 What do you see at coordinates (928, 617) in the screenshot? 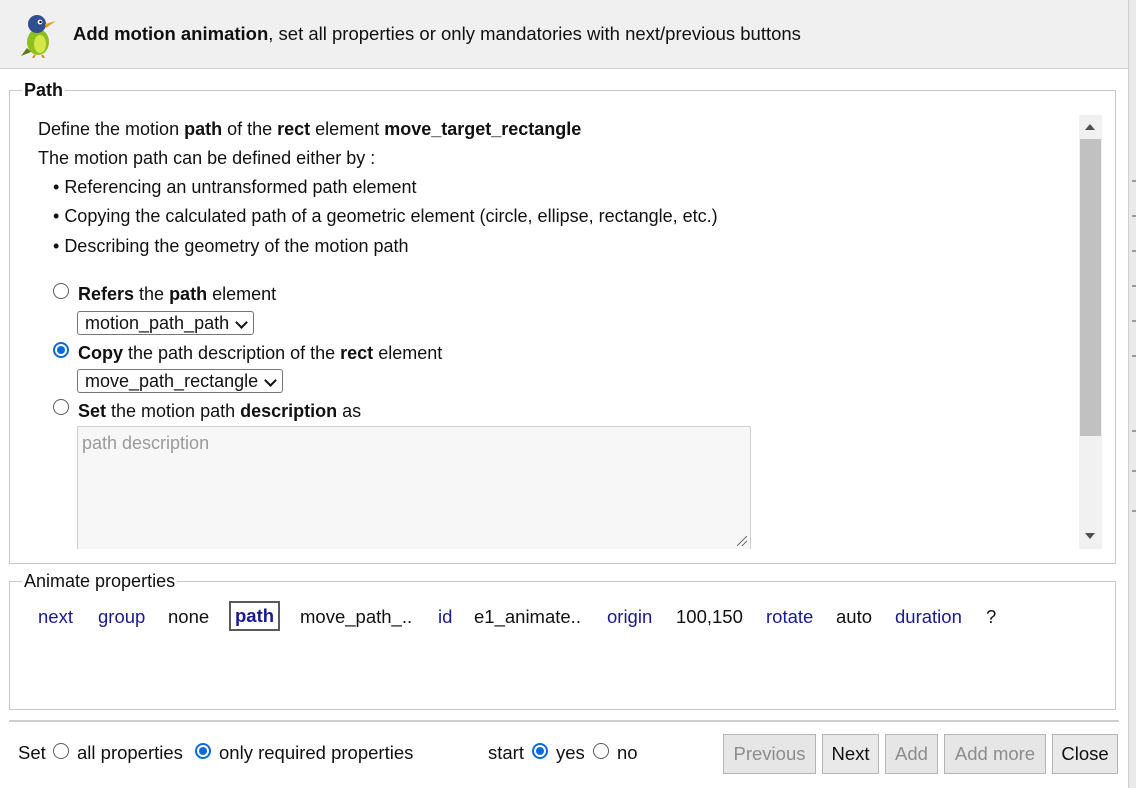
I see `prop-duration-link: duration` at bounding box center [928, 617].